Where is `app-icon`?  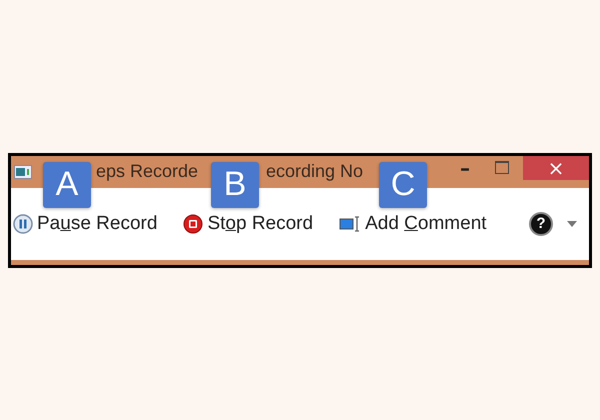 app-icon is located at coordinates (23, 171).